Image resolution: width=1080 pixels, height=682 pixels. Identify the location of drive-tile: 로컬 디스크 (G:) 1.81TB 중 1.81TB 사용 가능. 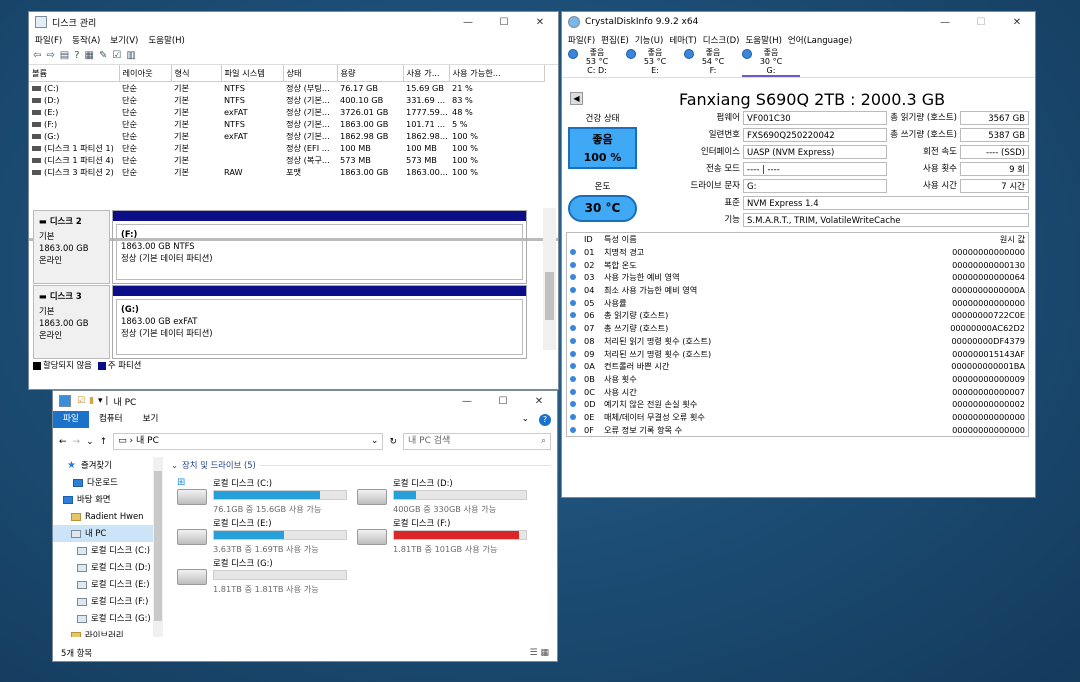
(262, 575).